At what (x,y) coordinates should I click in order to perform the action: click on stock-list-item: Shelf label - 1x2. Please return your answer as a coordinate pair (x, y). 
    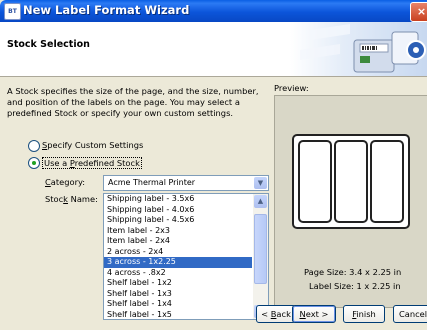
    Looking at the image, I should click on (178, 283).